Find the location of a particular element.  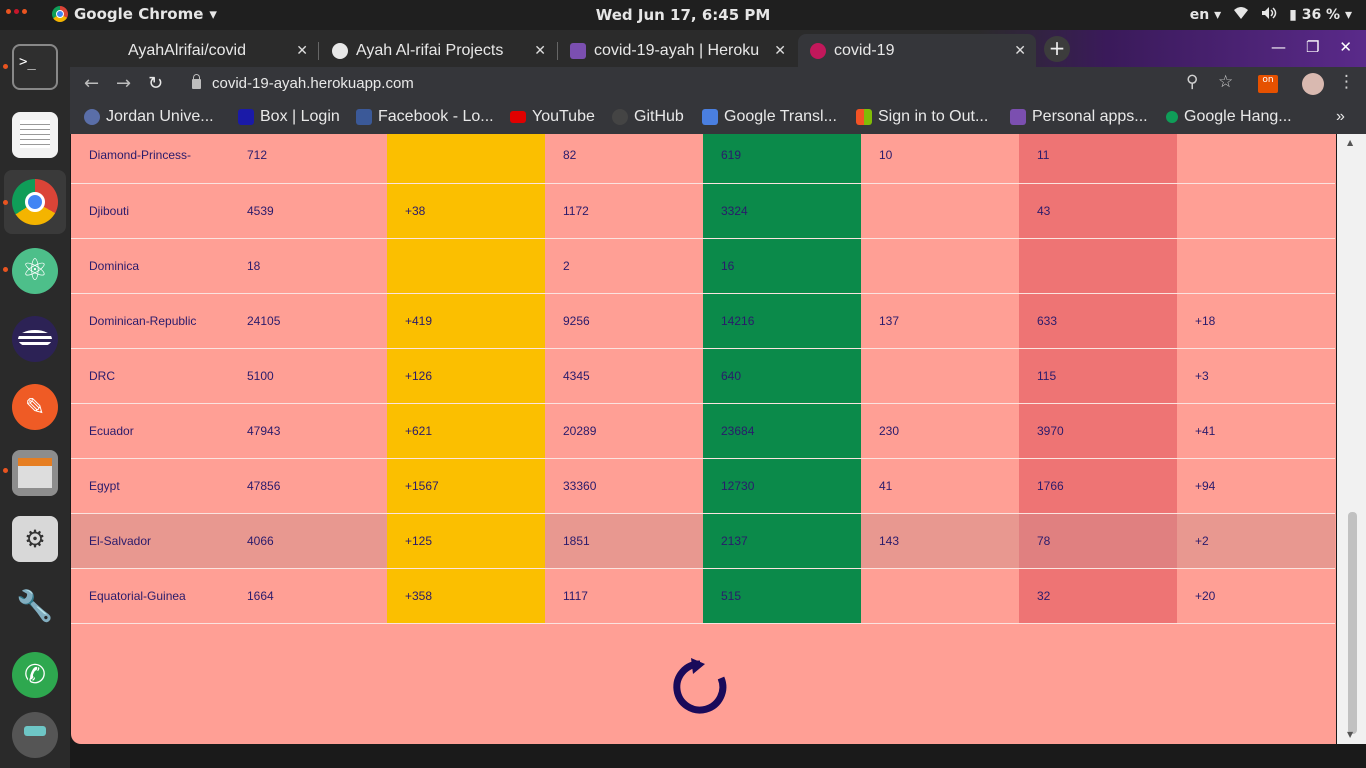

stat-cell: 10 is located at coordinates (940, 159).